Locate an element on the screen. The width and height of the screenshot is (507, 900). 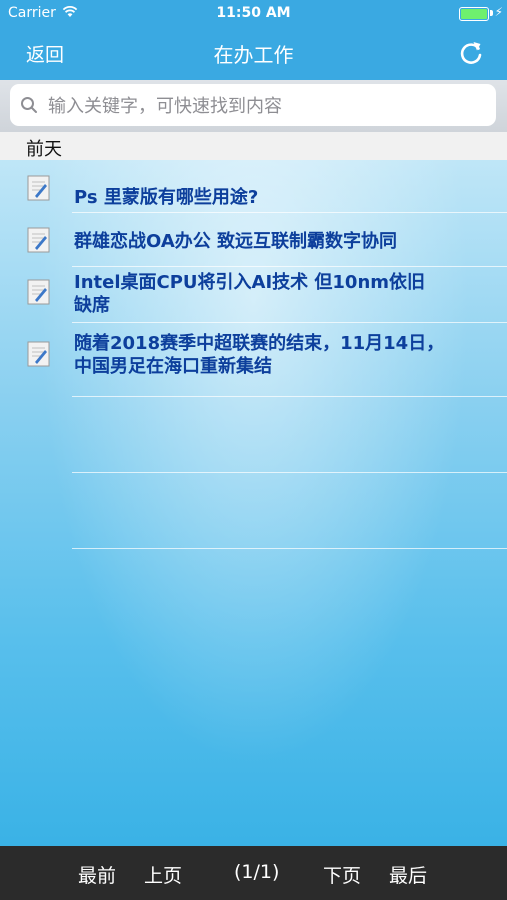
item-title: 群雄恋战OA办公 致远互联制霸数字协同 is located at coordinates (236, 241).